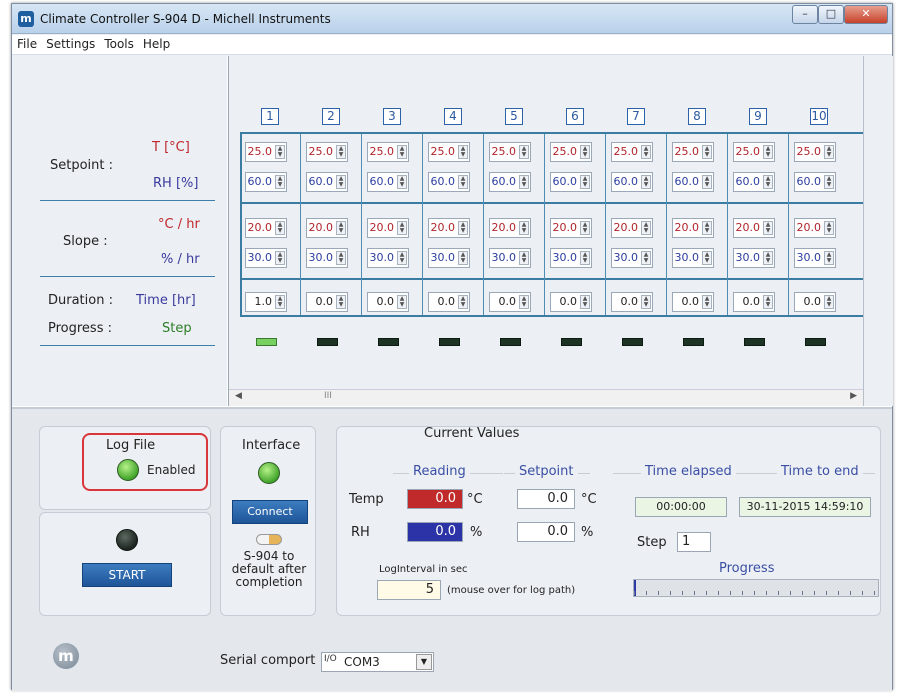 This screenshot has width=899, height=696. Describe the element at coordinates (866, 14) in the screenshot. I see `close-button: ✕` at that location.